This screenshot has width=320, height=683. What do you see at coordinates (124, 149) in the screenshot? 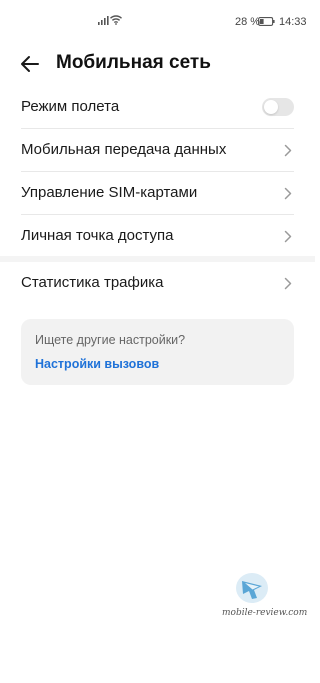
I see `mobile-data-label: Мобильная передача данных` at bounding box center [124, 149].